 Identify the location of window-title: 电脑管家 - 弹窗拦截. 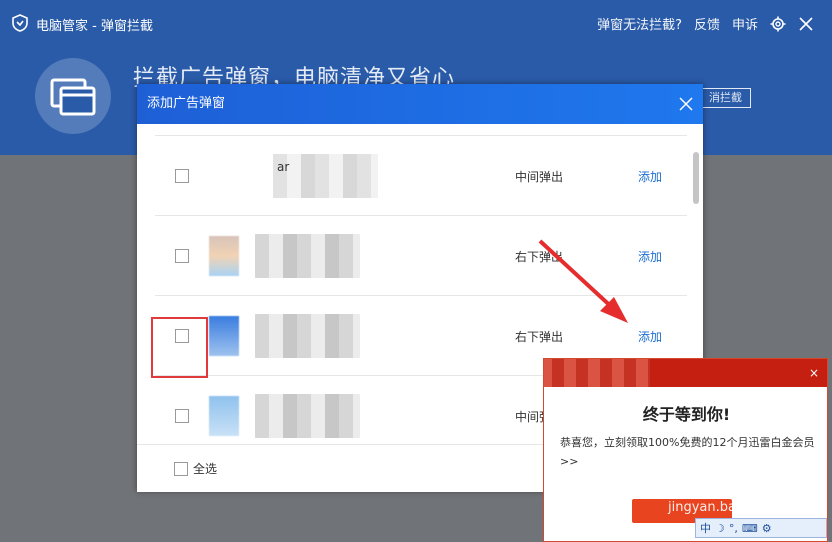
(94, 26).